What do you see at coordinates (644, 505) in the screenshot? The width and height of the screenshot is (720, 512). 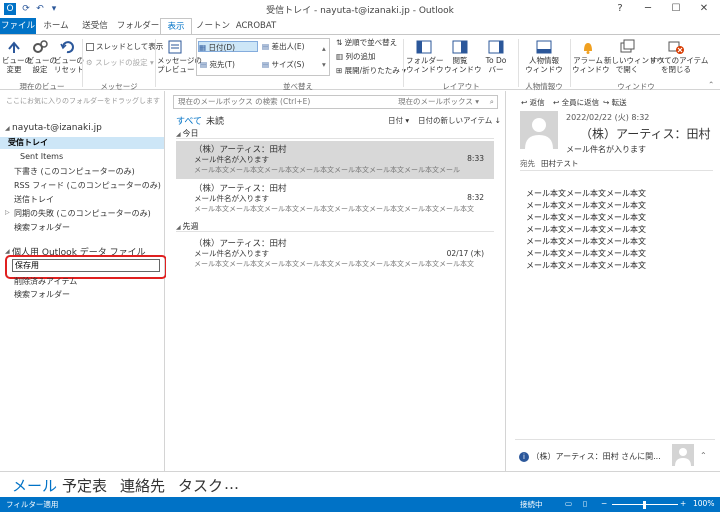 I see `zoom-slider-thumb` at bounding box center [644, 505].